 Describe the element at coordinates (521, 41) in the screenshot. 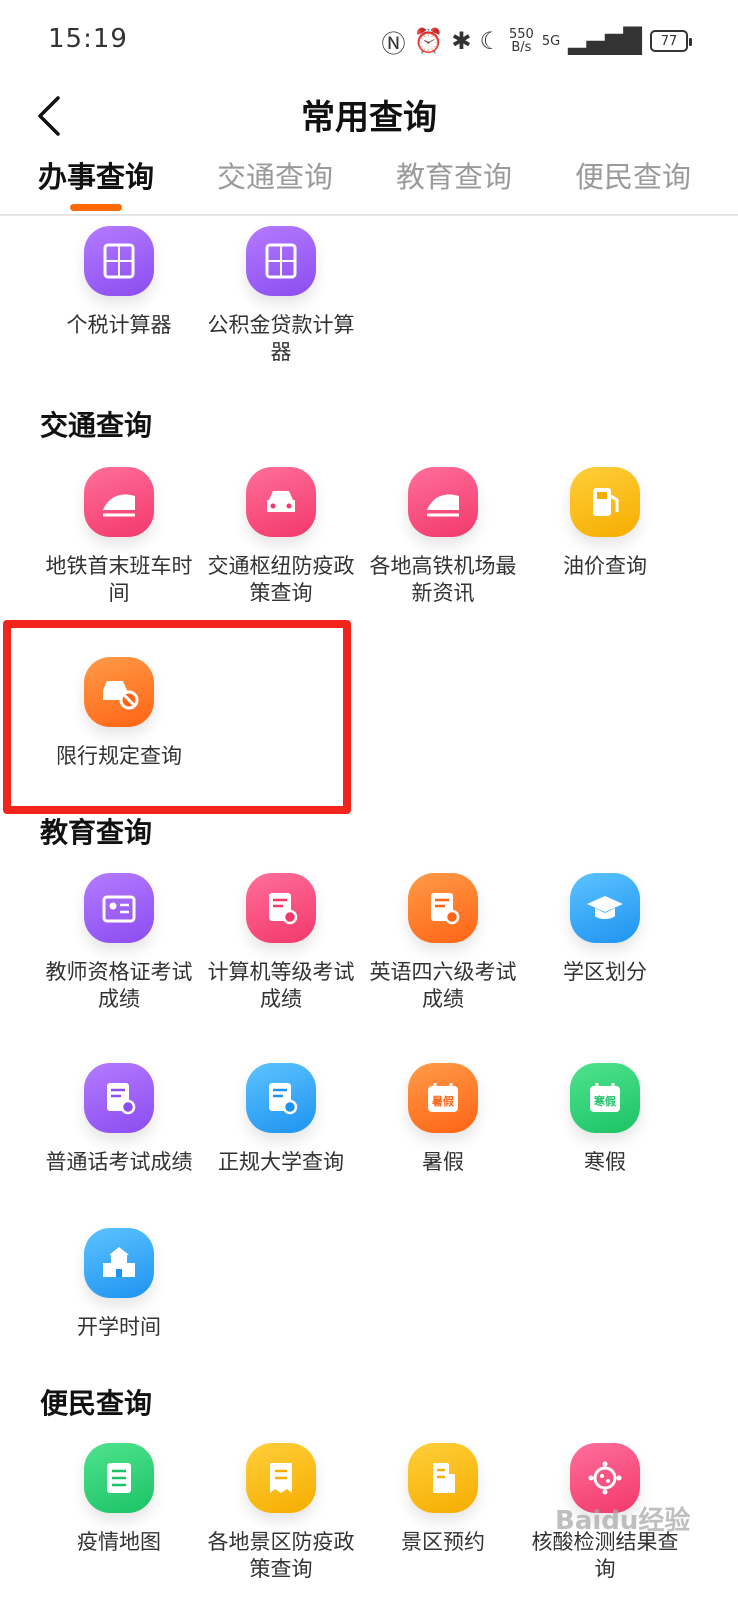

I see `network-speed: 550 B/s` at that location.